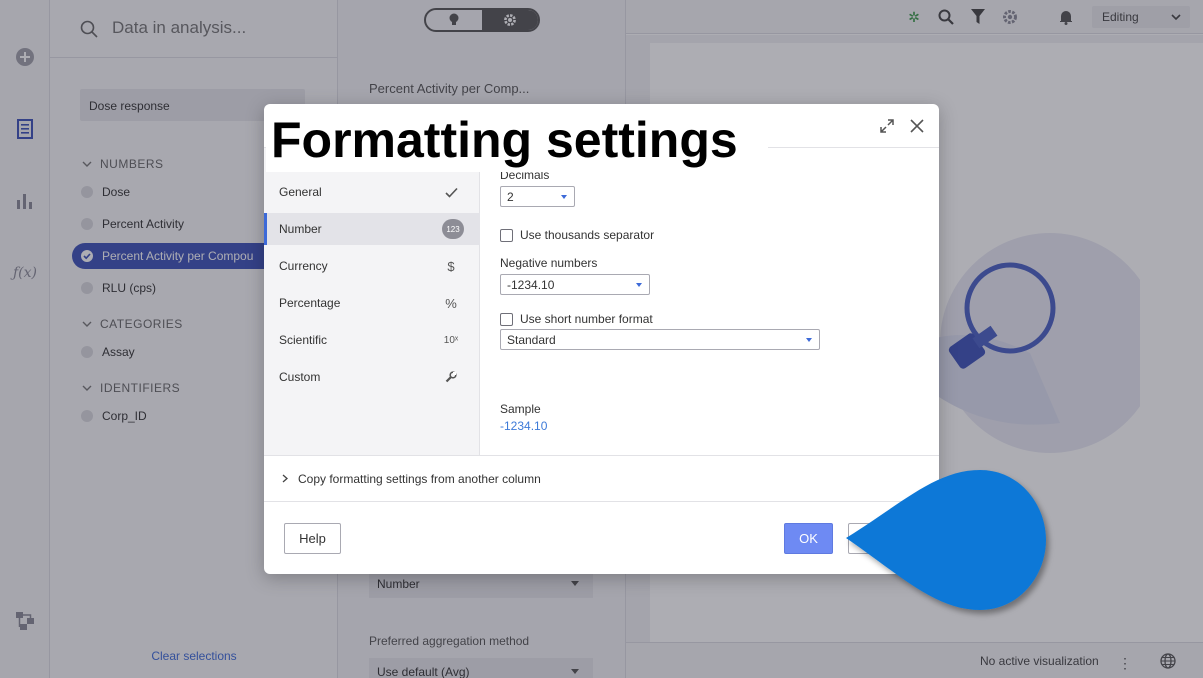  What do you see at coordinates (300, 229) in the screenshot?
I see `category-label: Number` at bounding box center [300, 229].